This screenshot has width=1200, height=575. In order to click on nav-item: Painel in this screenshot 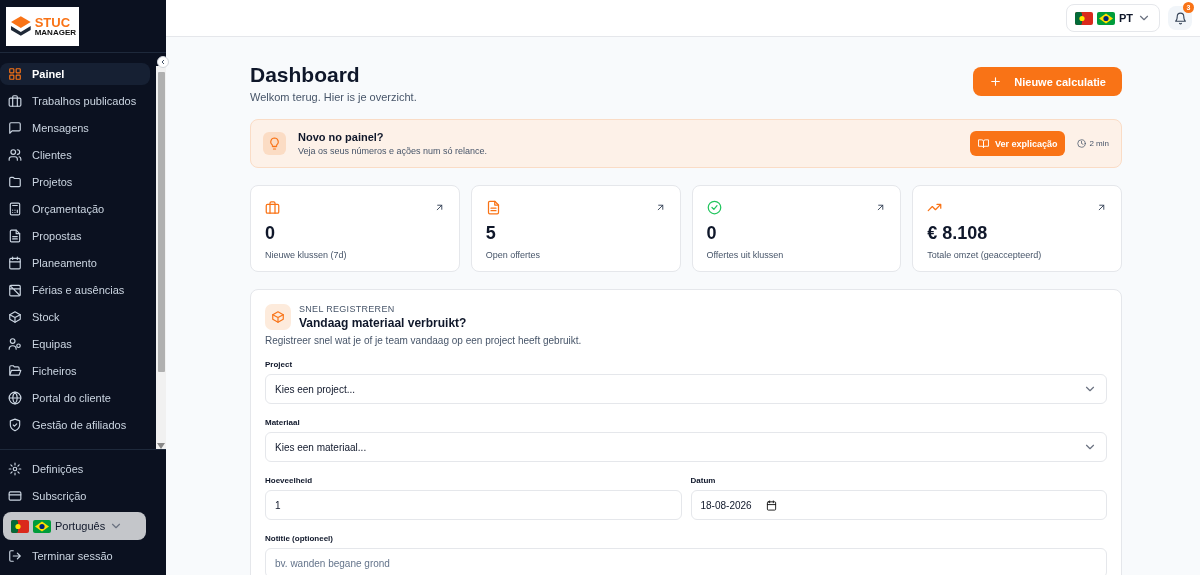, I will do `click(75, 74)`.